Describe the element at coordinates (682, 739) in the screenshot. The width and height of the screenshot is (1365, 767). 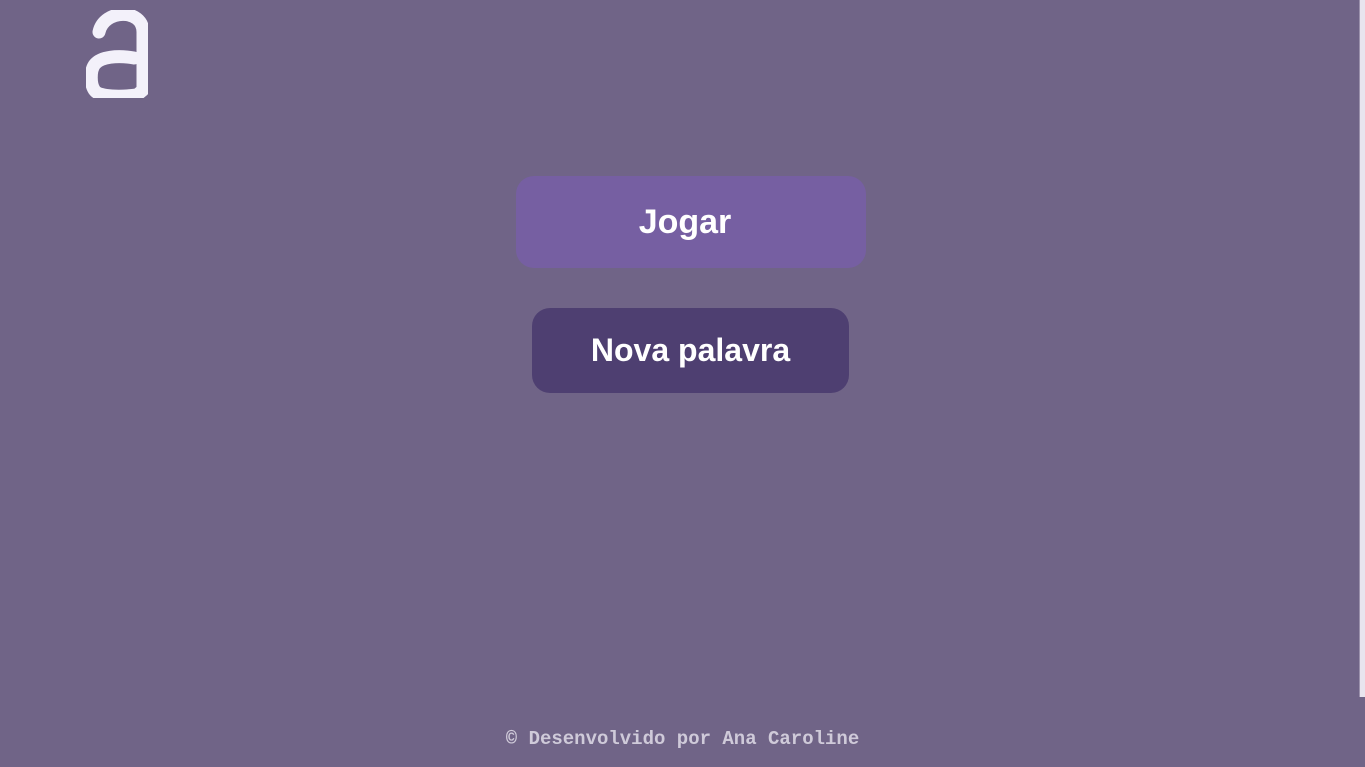
I see `footer-credit: © Desenvolvido por Ana Caroline` at that location.